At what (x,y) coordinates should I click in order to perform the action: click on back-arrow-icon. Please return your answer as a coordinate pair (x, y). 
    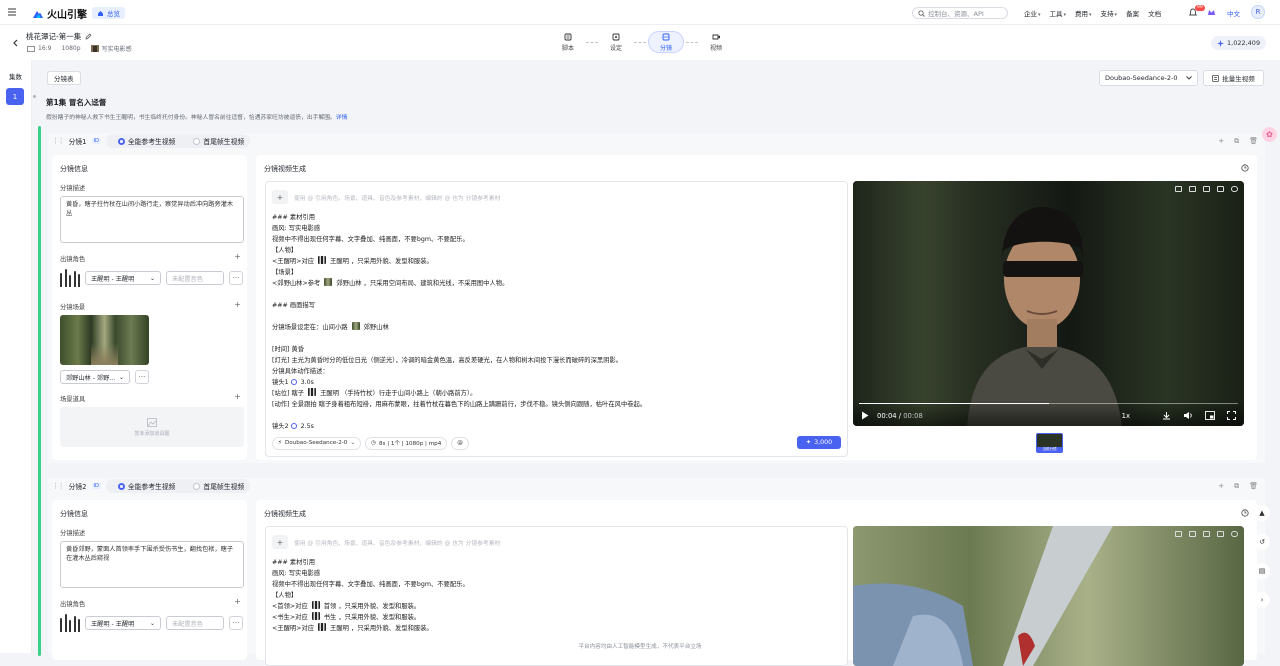
    Looking at the image, I should click on (15, 43).